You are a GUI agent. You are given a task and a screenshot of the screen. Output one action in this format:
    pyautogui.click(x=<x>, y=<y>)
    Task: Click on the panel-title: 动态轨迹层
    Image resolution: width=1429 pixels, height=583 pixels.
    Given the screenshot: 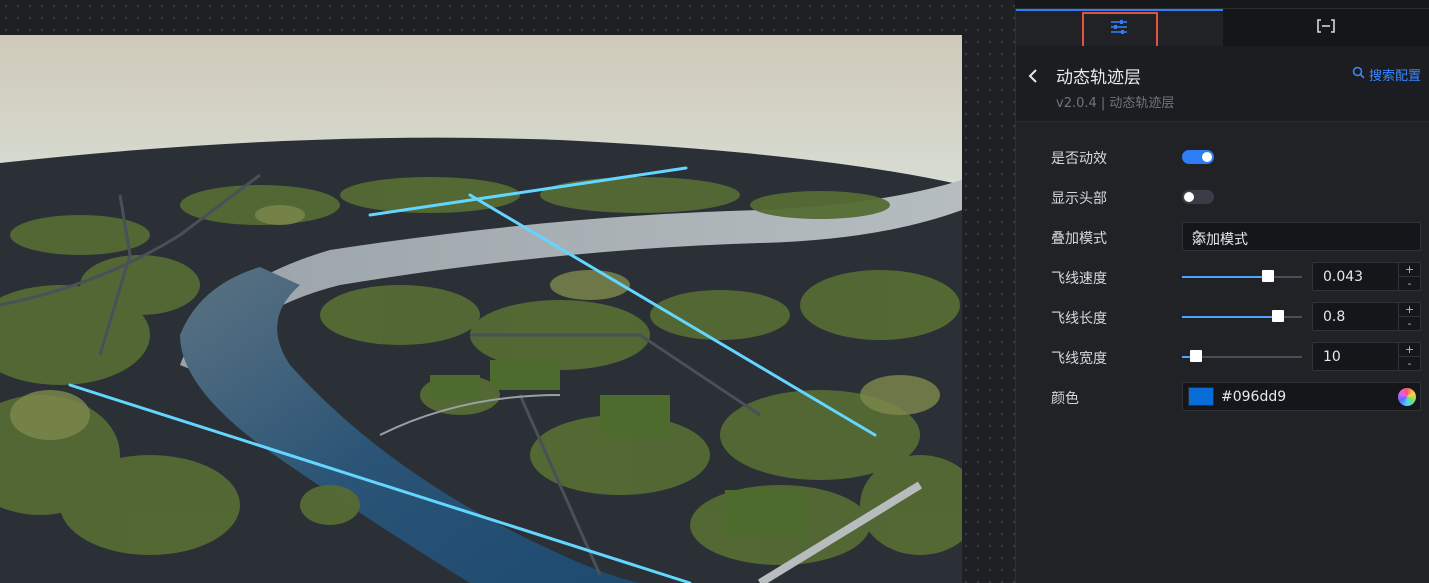 What is the action you would take?
    pyautogui.click(x=1098, y=78)
    